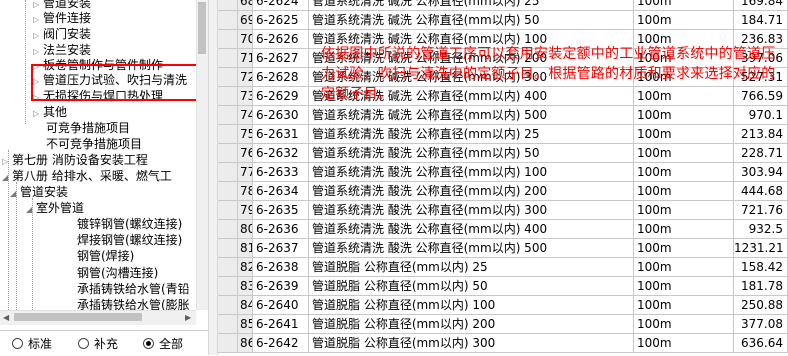 The image size is (788, 356). I want to click on tree-vertical-scroll-thumb, so click(202, 28).